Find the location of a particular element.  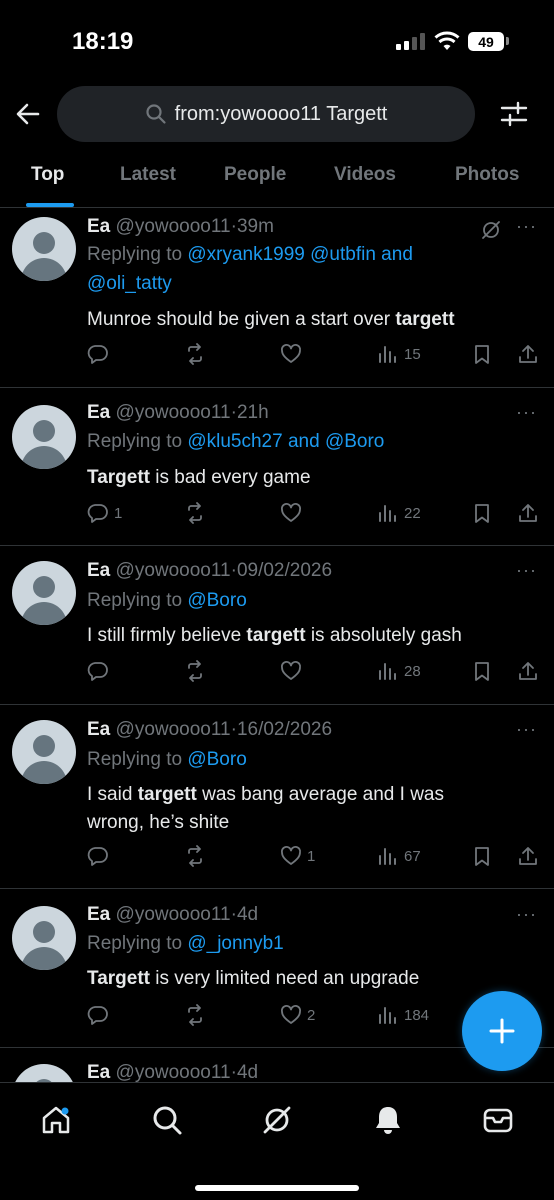

replying-label: Replying to is located at coordinates (137, 254).